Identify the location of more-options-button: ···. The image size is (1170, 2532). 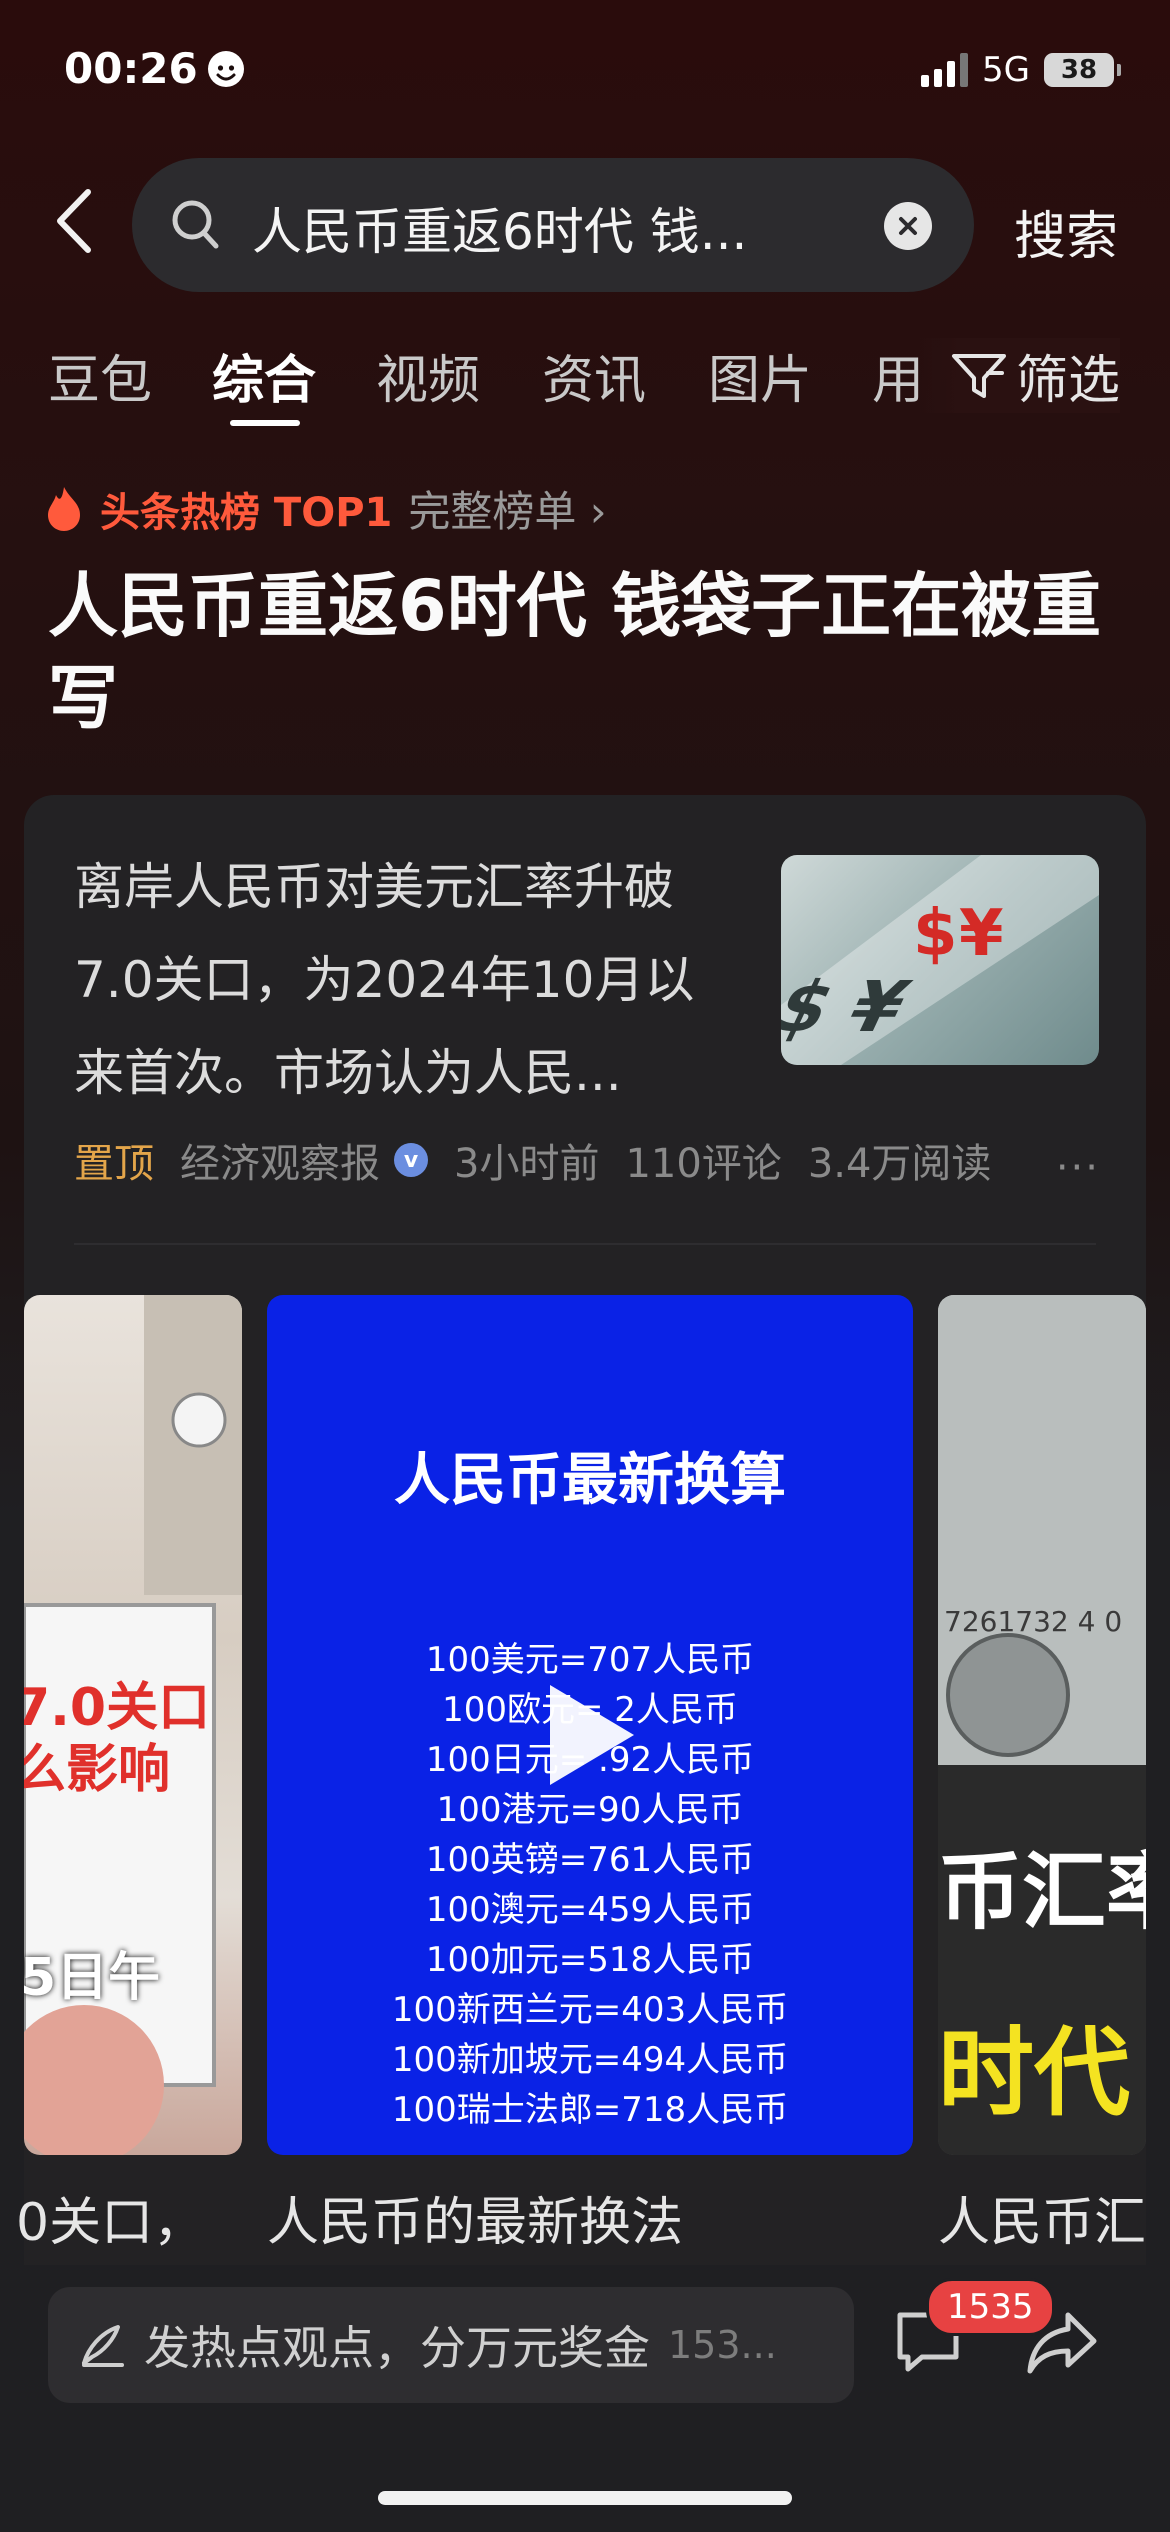
(1078, 1168).